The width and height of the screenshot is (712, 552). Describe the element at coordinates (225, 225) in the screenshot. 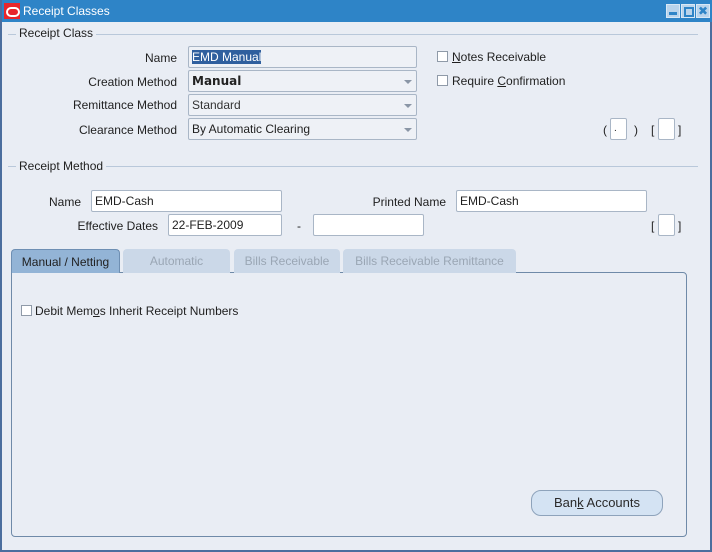

I see `effective-date-from-field: 22-FEB-2009` at that location.